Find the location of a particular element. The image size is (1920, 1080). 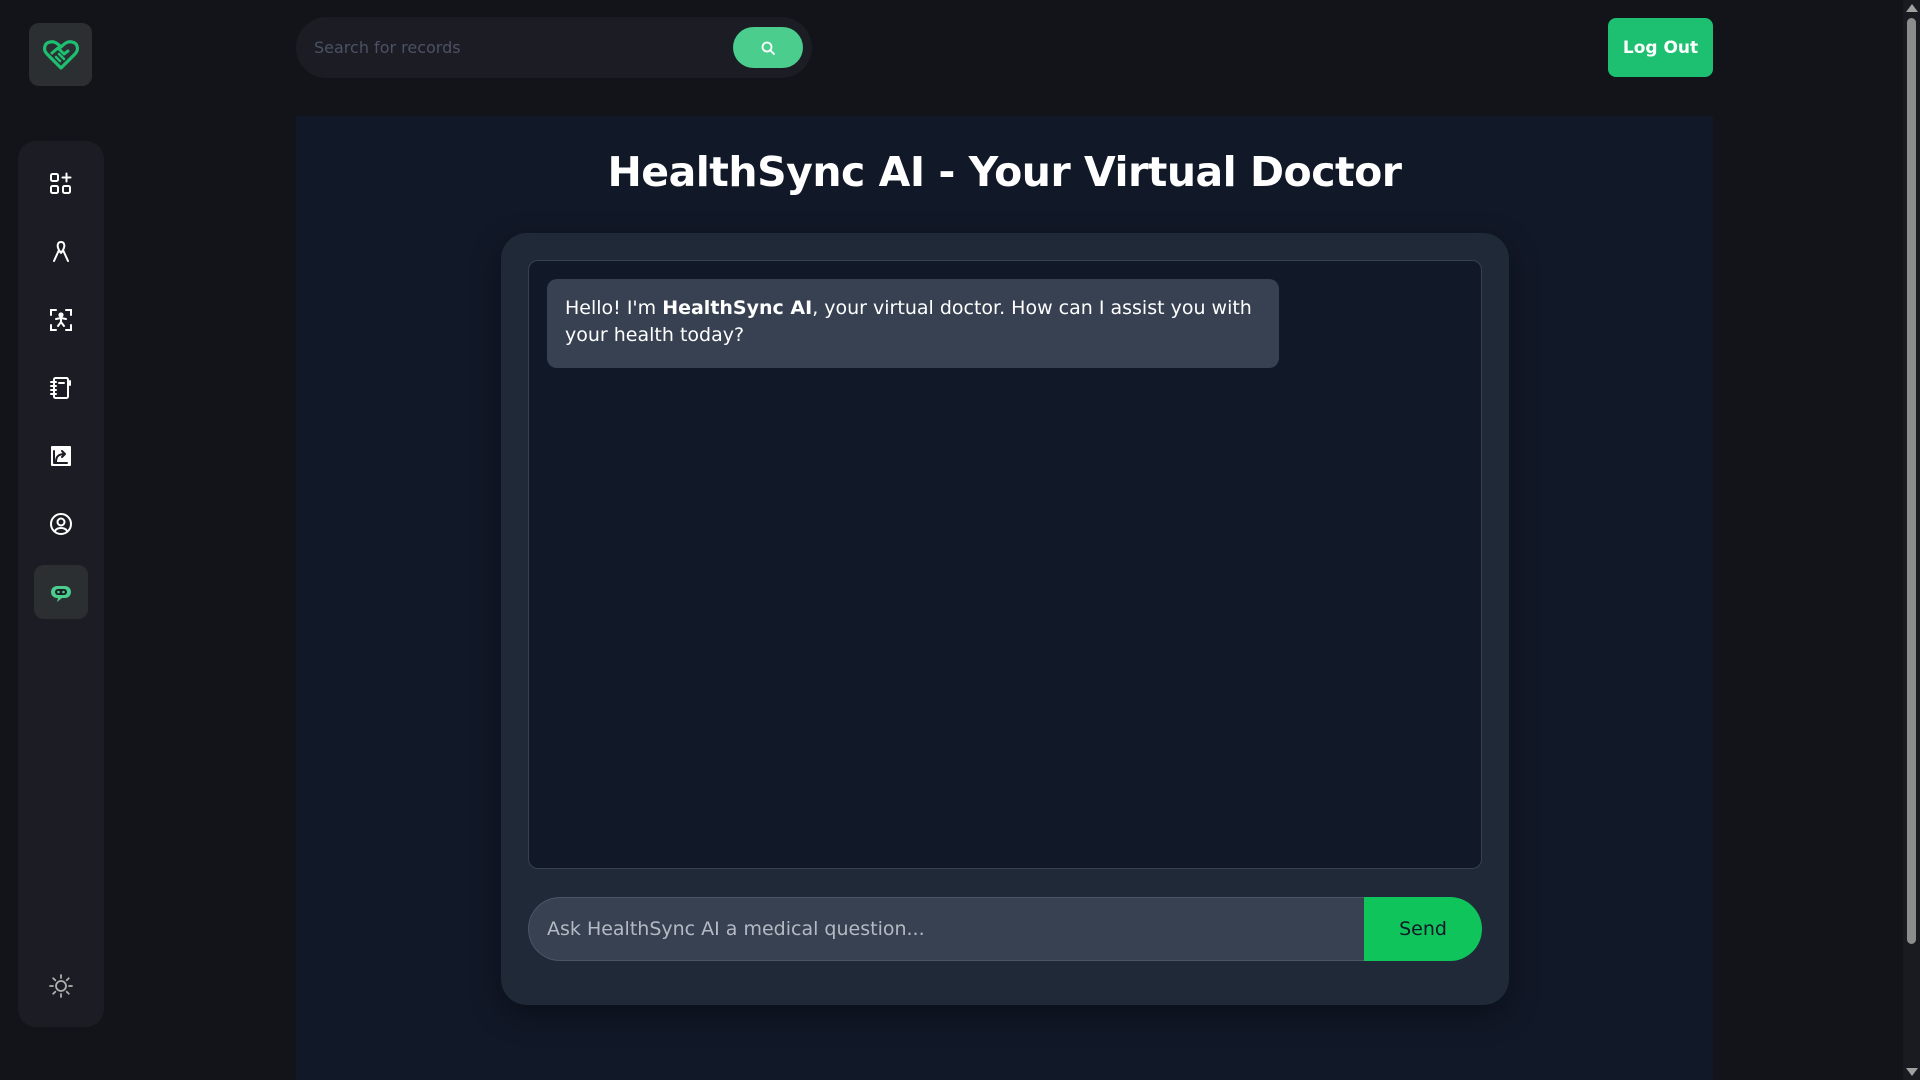

user-circle-icon is located at coordinates (61, 524).